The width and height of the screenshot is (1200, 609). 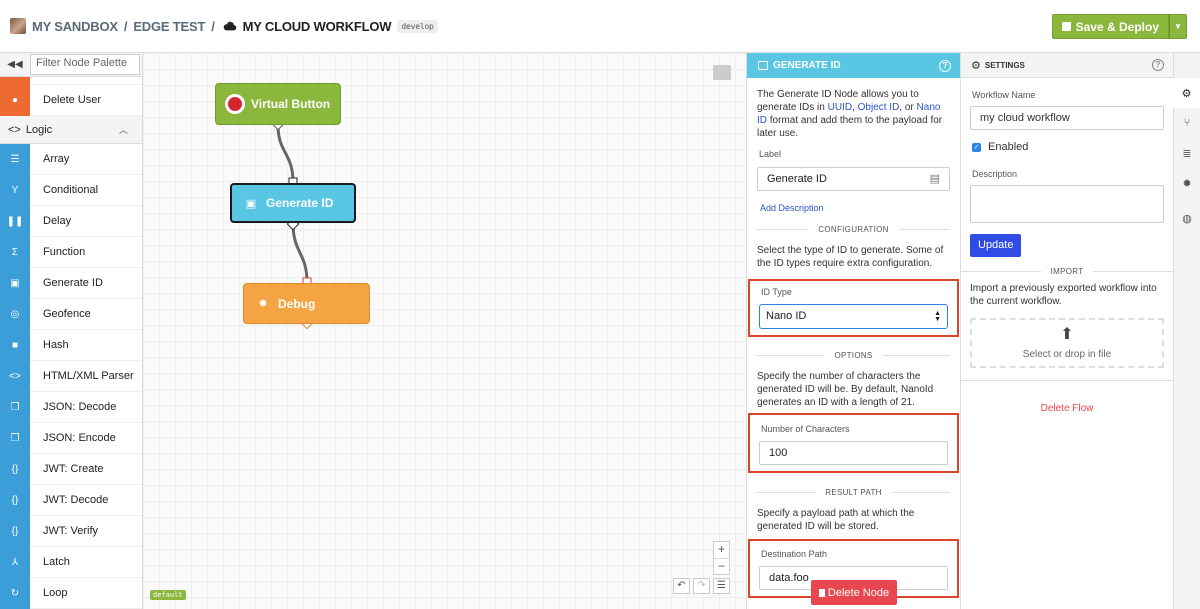 I want to click on workflow-name-input: my cloud workflow, so click(x=1067, y=118).